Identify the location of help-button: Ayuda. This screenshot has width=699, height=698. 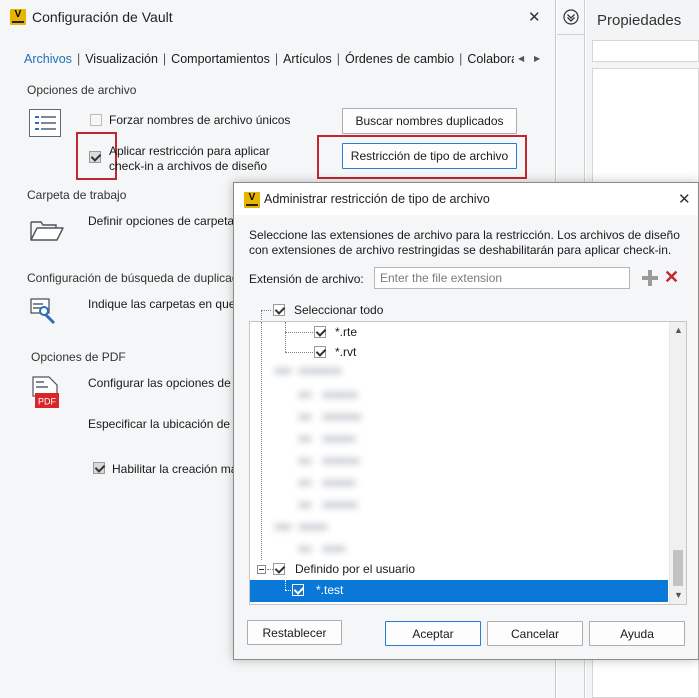
(637, 633).